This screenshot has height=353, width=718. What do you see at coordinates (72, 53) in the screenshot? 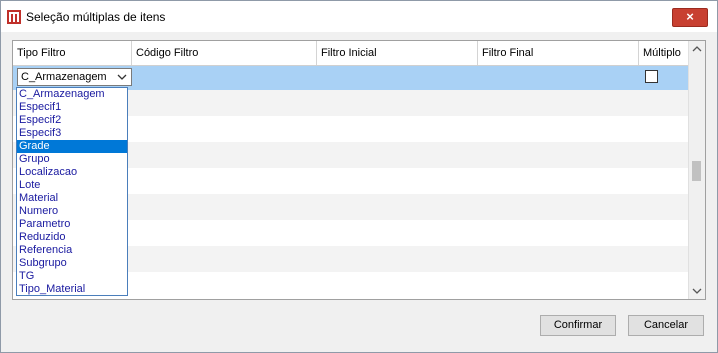
I see `header-tipo-filtro: Tipo Filtro` at bounding box center [72, 53].